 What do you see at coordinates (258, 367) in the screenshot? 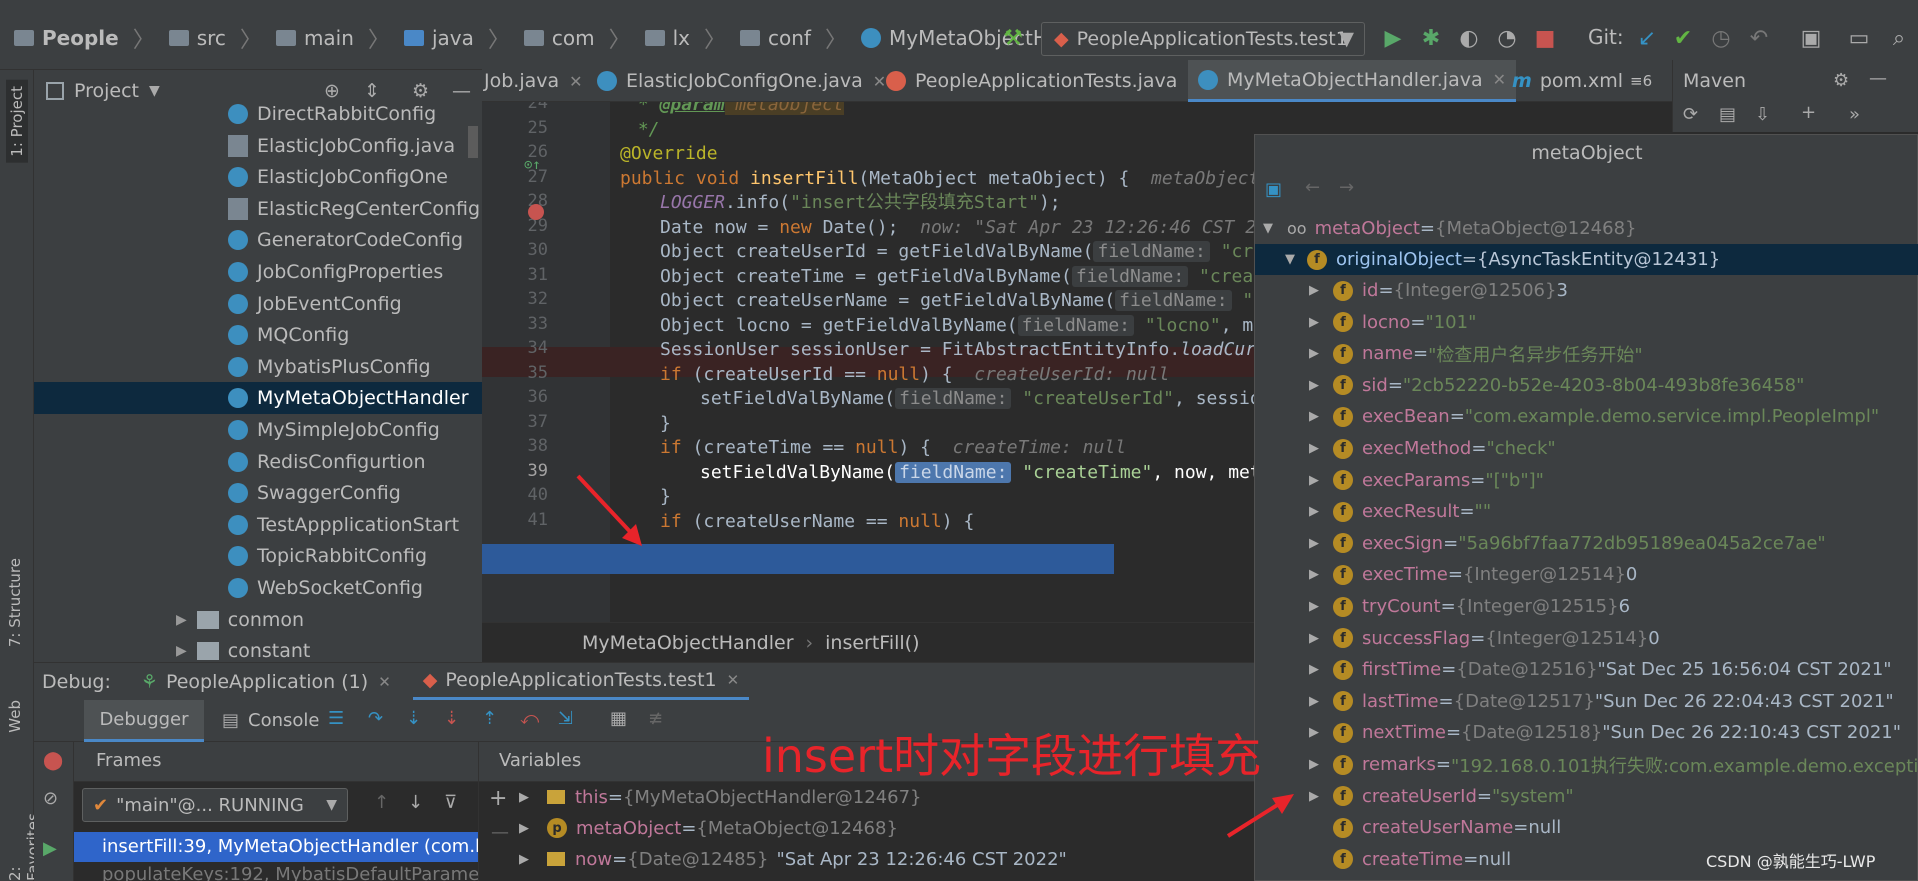
I see `tree-file-item: MybatisPlusConfig` at bounding box center [258, 367].